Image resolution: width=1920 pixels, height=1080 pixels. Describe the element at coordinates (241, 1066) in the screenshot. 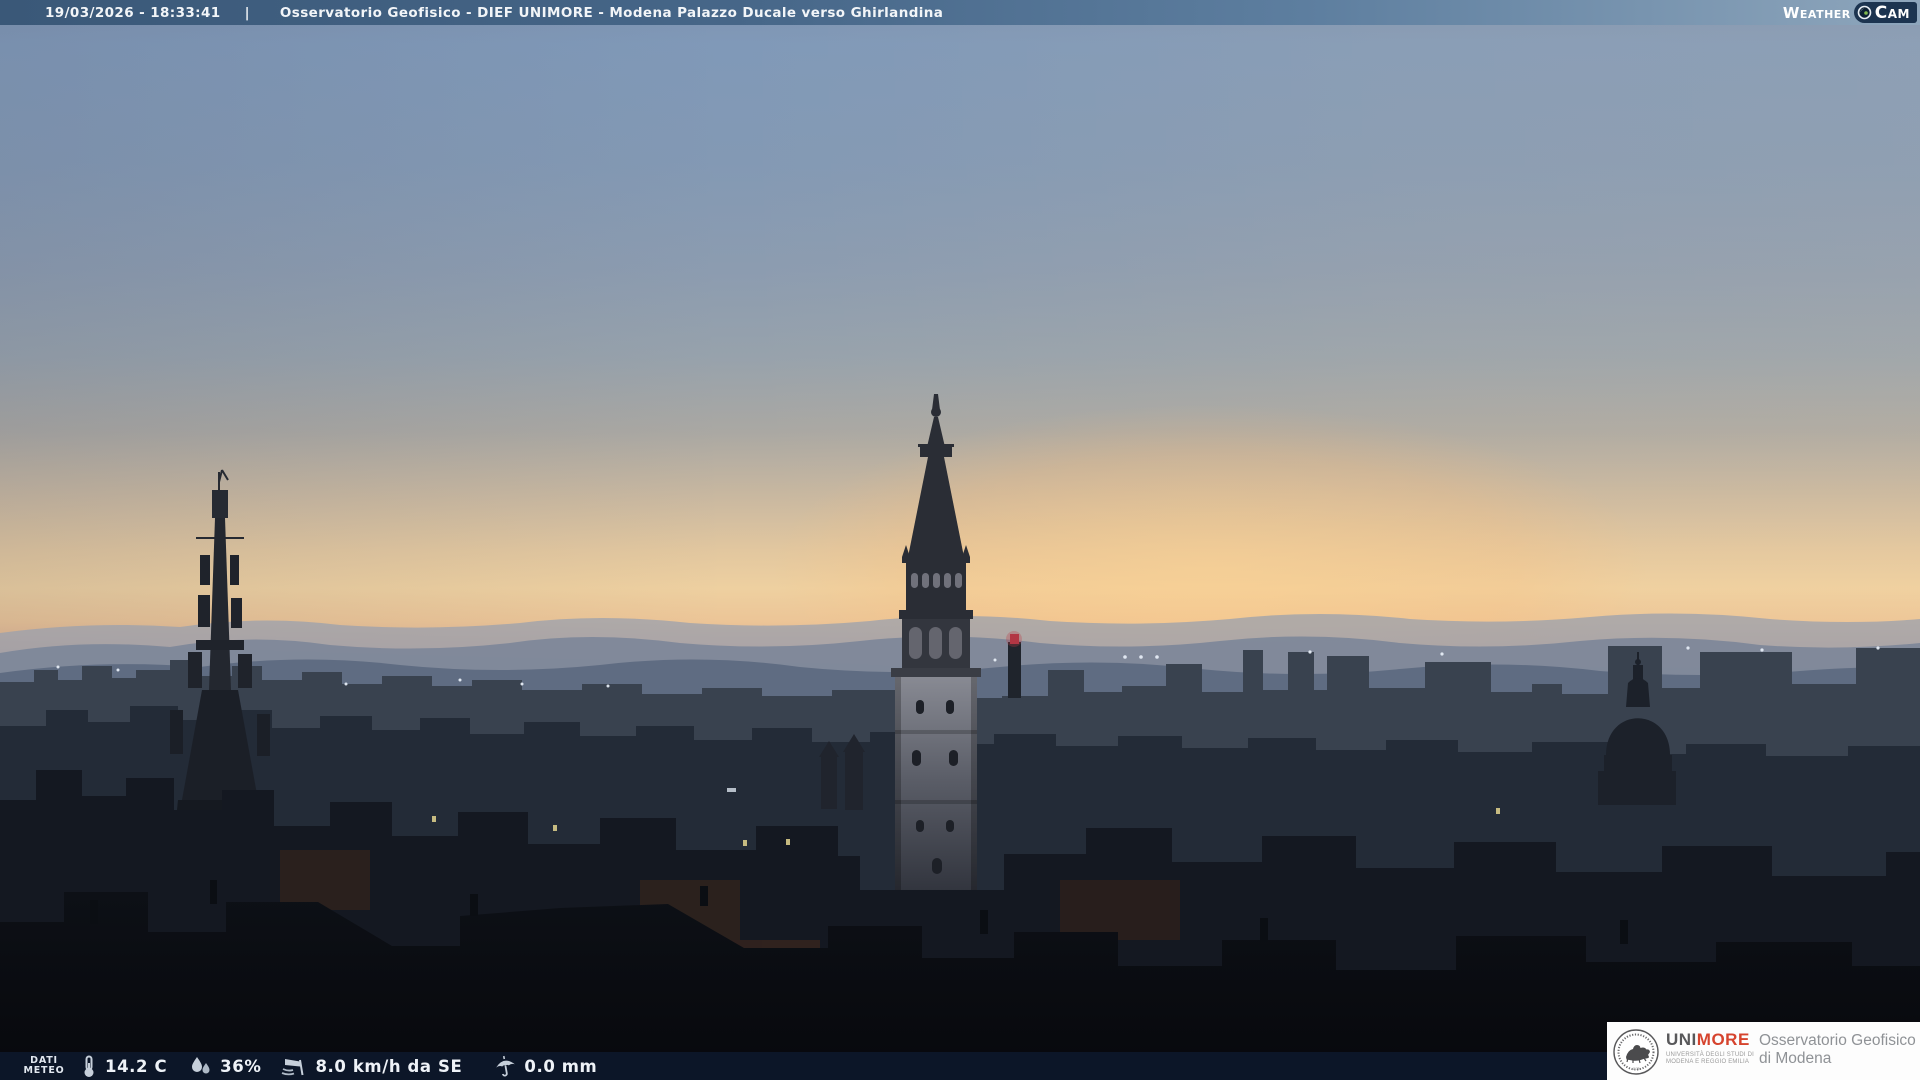

I see `humidity-value: 36%` at that location.